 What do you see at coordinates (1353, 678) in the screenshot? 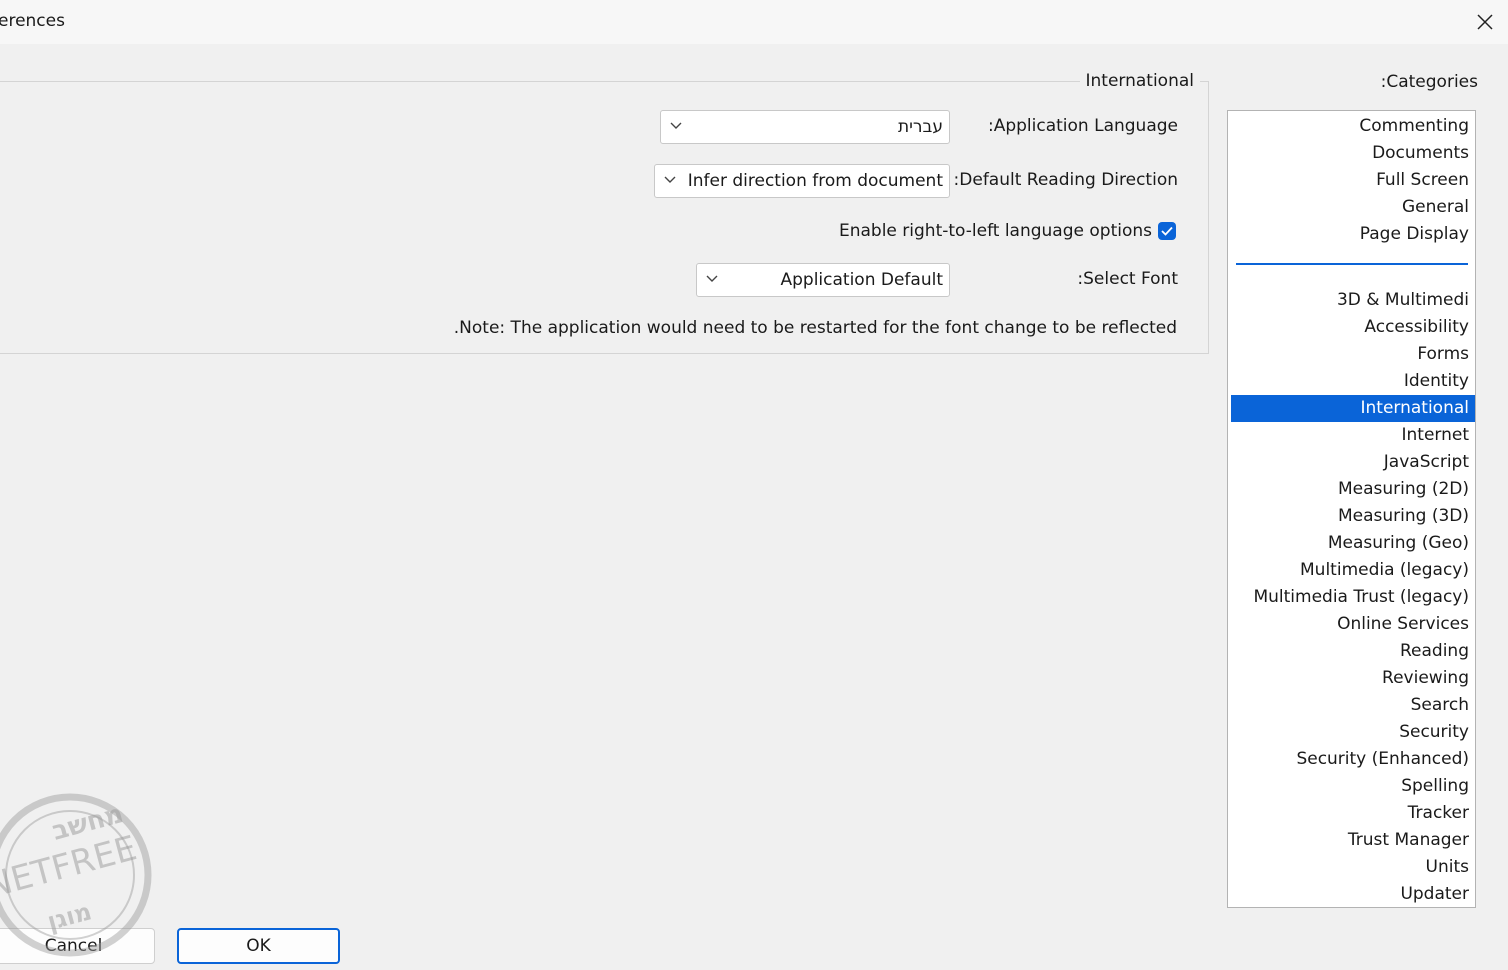
I see `category-item: Reviewing` at bounding box center [1353, 678].